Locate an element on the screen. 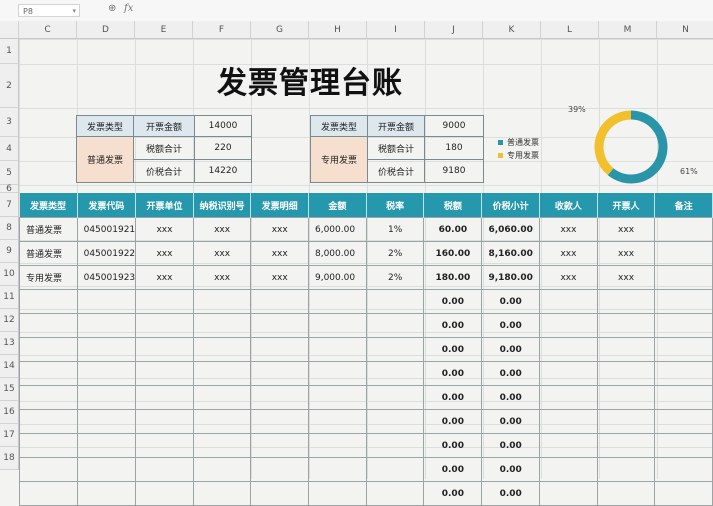  pie-slice-general is located at coordinates (637, 147).